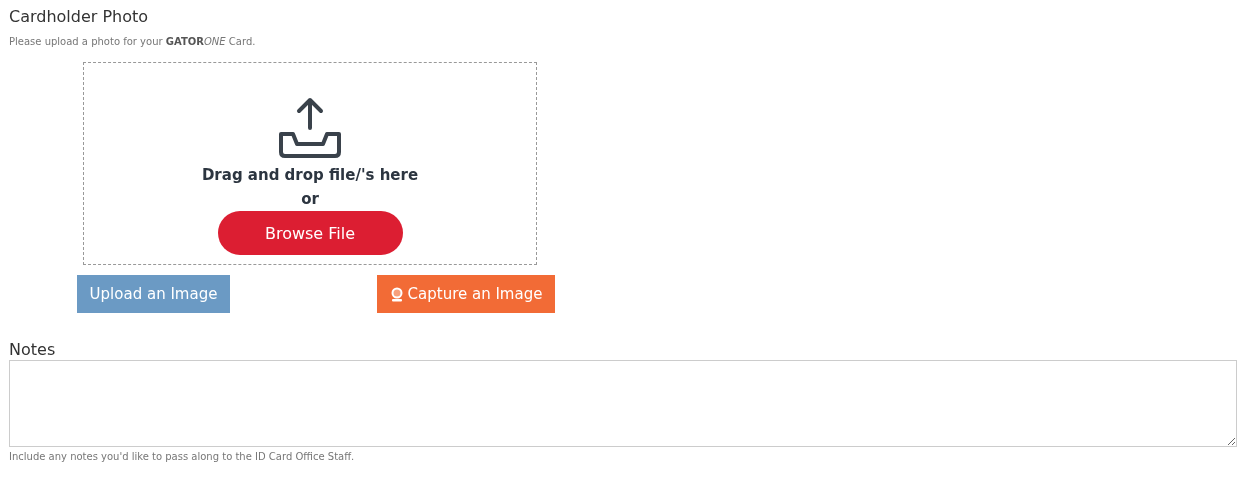 The image size is (1251, 491). What do you see at coordinates (153, 294) in the screenshot?
I see `upload-image-button: Upload an Image` at bounding box center [153, 294].